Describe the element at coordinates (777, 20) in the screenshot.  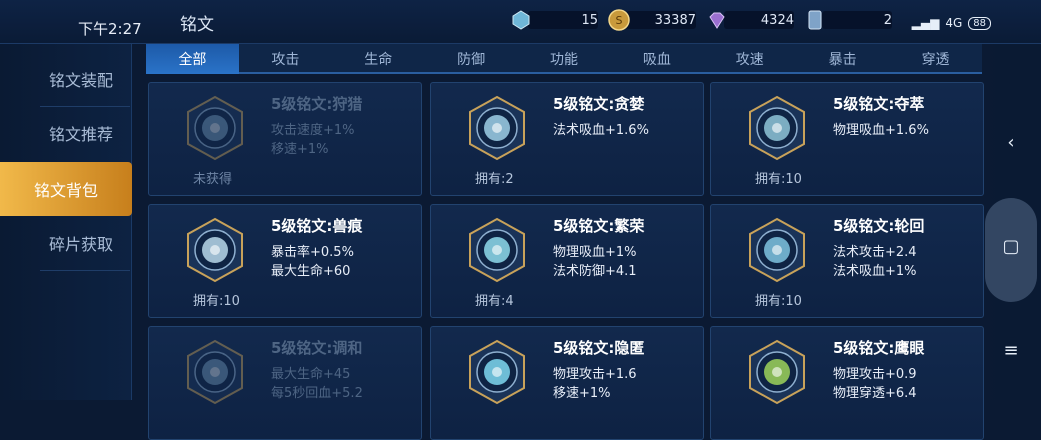
I see `diamond-count: 4324` at that location.